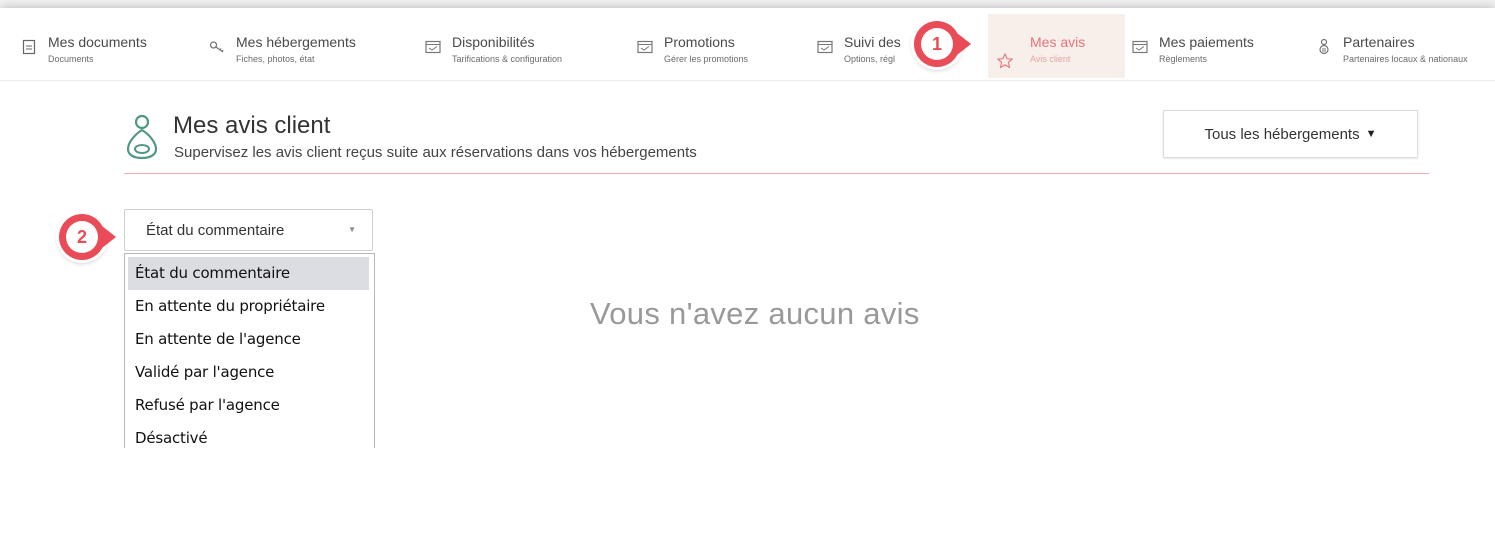 The width and height of the screenshot is (1495, 535). What do you see at coordinates (71, 59) in the screenshot?
I see `nav-sublabel: Documents` at bounding box center [71, 59].